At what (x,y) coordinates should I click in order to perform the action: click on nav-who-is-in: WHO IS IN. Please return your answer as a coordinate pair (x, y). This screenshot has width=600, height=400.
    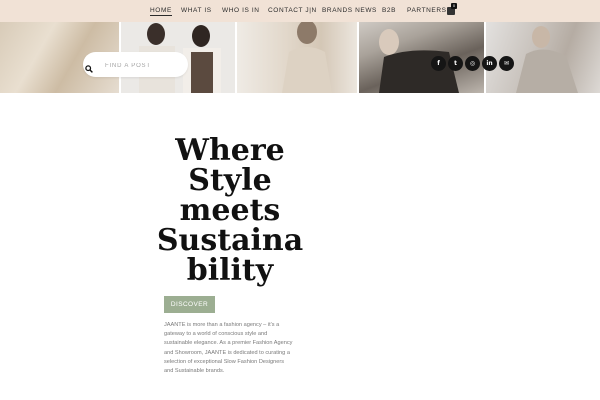
    Looking at the image, I should click on (241, 10).